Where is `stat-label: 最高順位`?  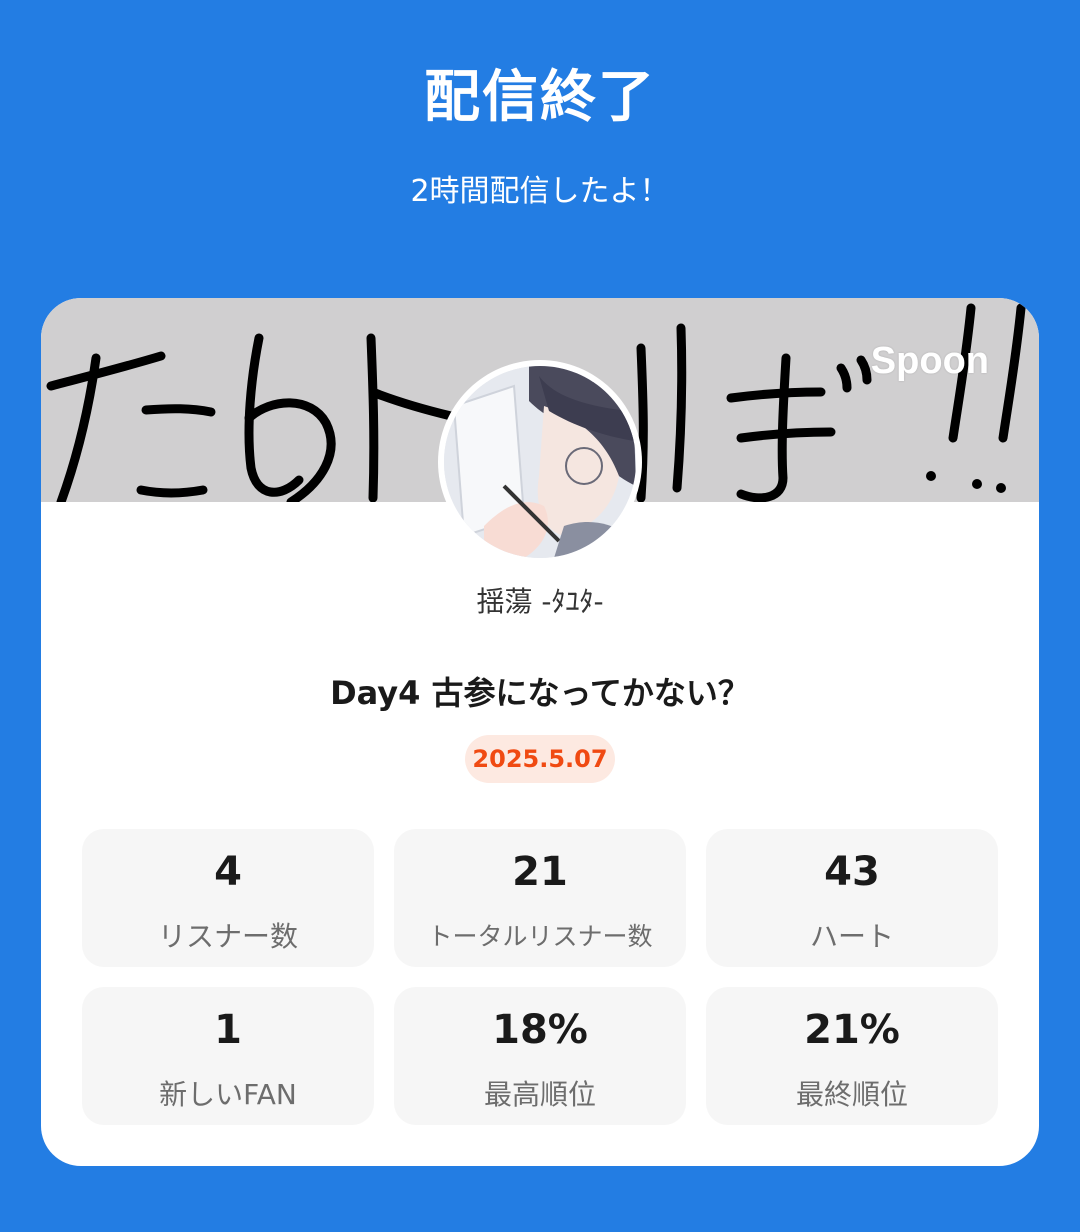 stat-label: 最高順位 is located at coordinates (539, 1094).